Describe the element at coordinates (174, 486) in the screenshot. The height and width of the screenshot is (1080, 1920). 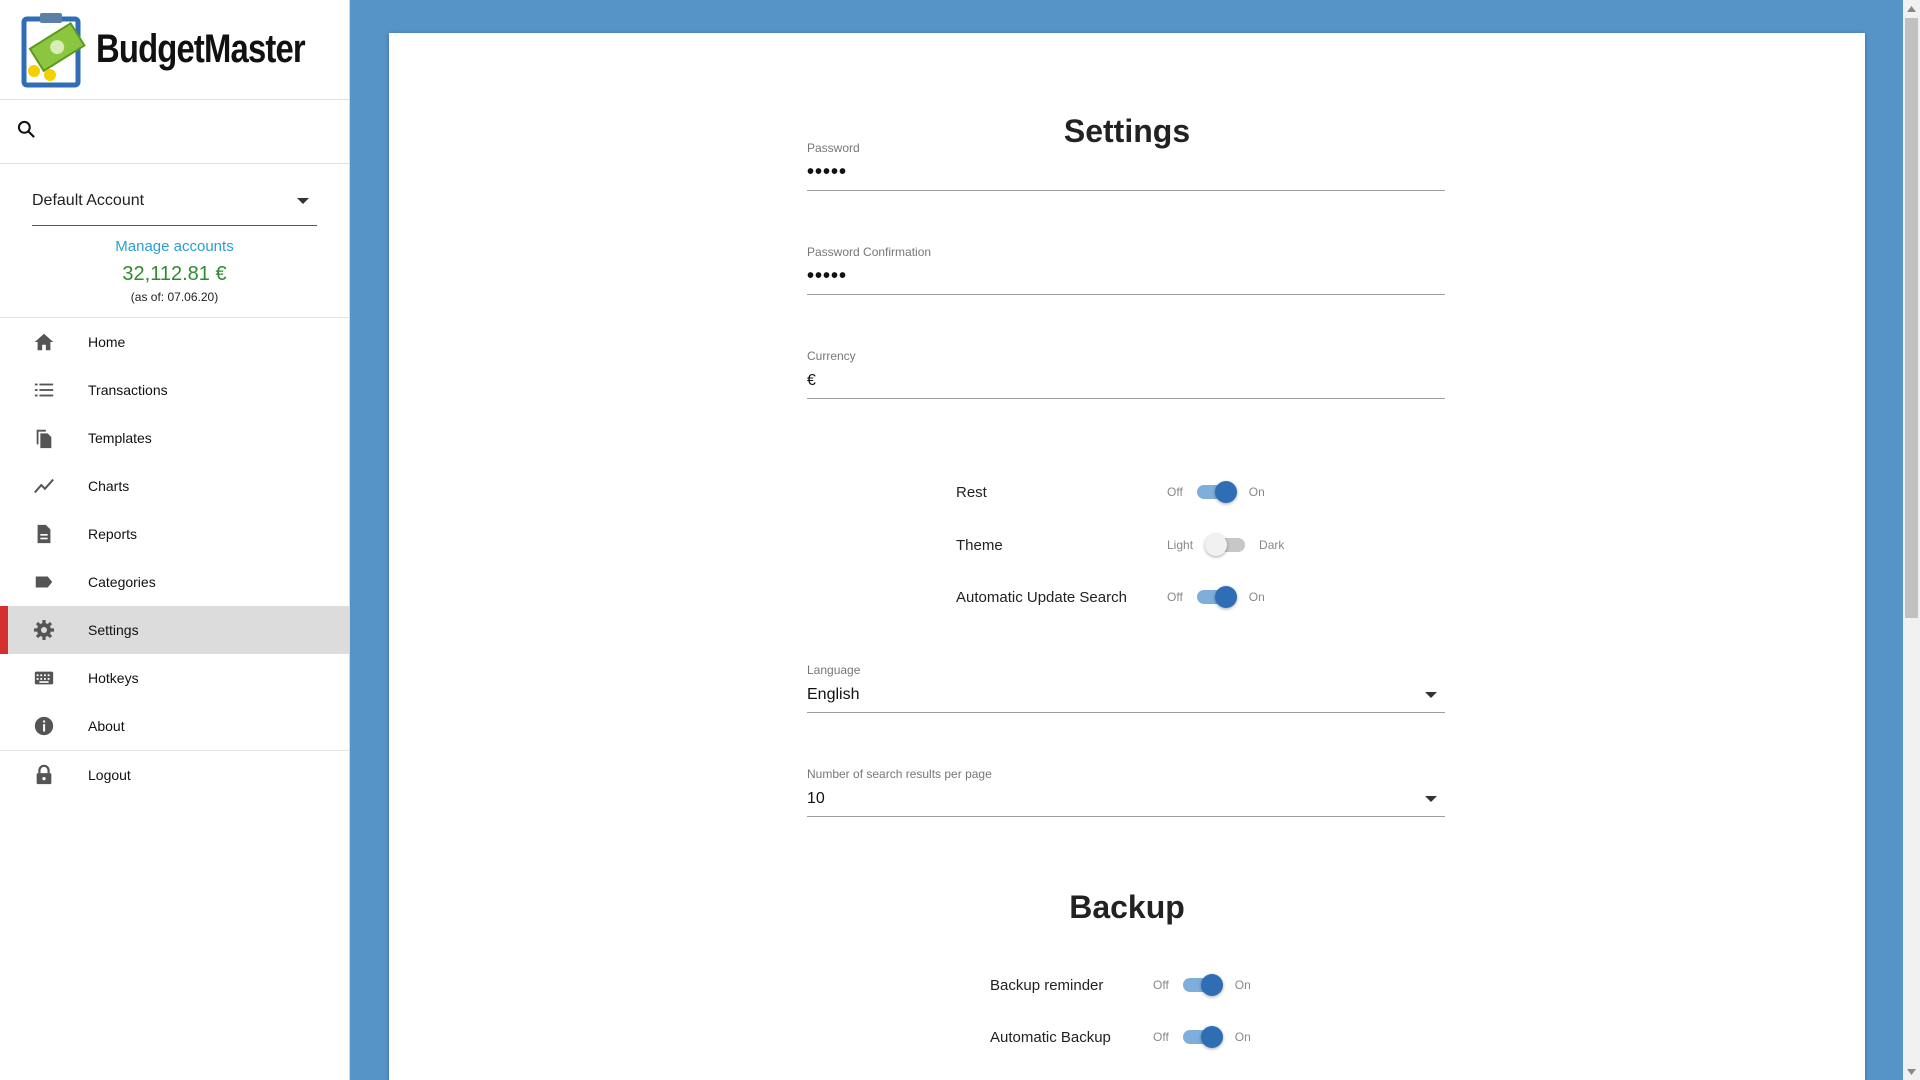
I see `sidebar-item-charts: Charts` at that location.